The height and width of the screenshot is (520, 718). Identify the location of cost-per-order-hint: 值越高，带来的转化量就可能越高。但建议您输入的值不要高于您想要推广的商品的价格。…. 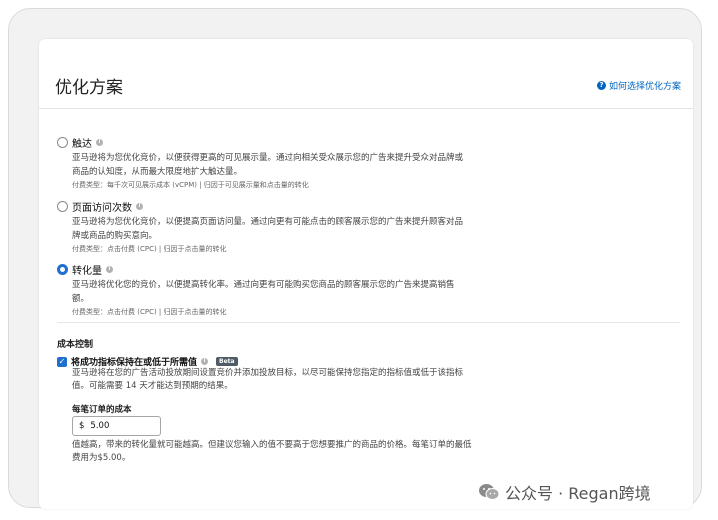
(272, 451).